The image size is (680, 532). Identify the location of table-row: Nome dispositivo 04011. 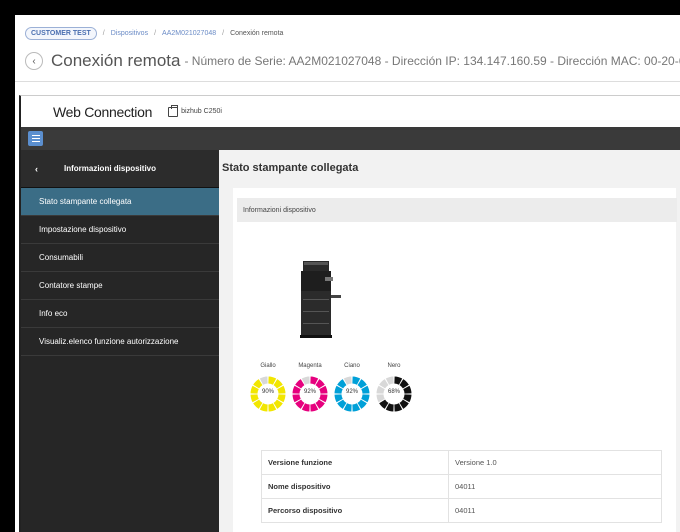
(461, 486).